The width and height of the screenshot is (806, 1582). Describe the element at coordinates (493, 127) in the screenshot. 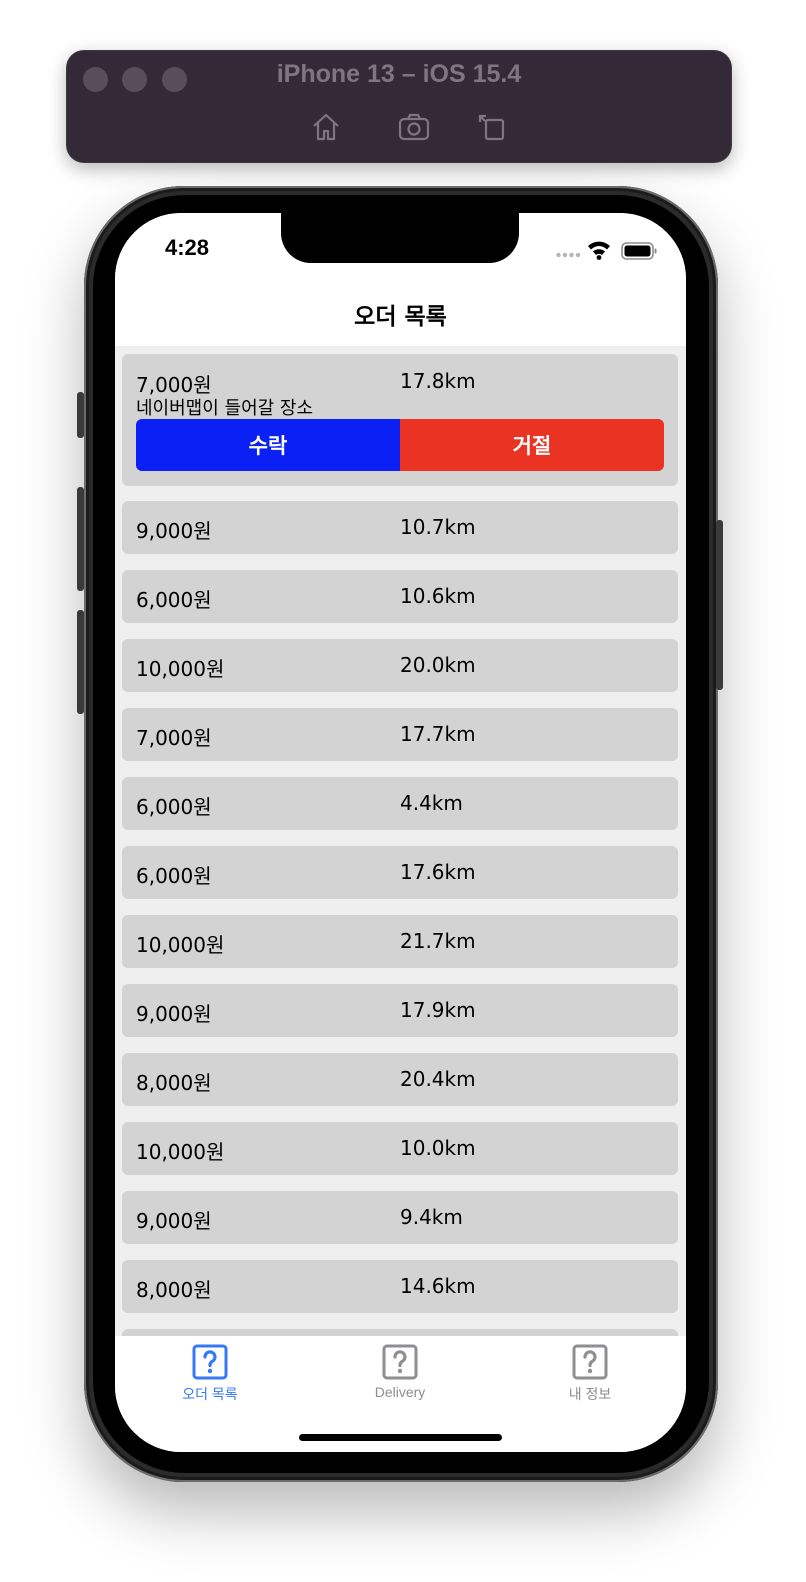

I see `rotate-icon` at that location.